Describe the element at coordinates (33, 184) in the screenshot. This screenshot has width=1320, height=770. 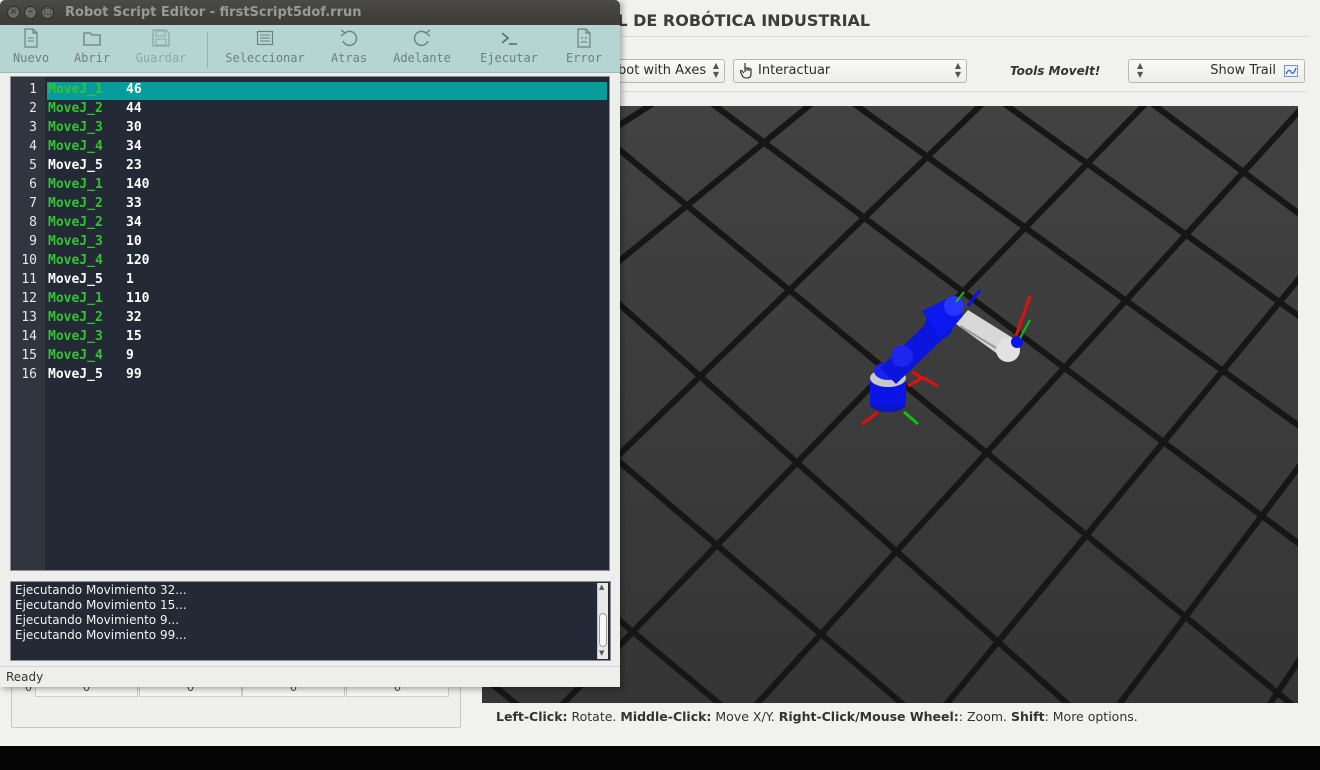
I see `line-number: 6` at that location.